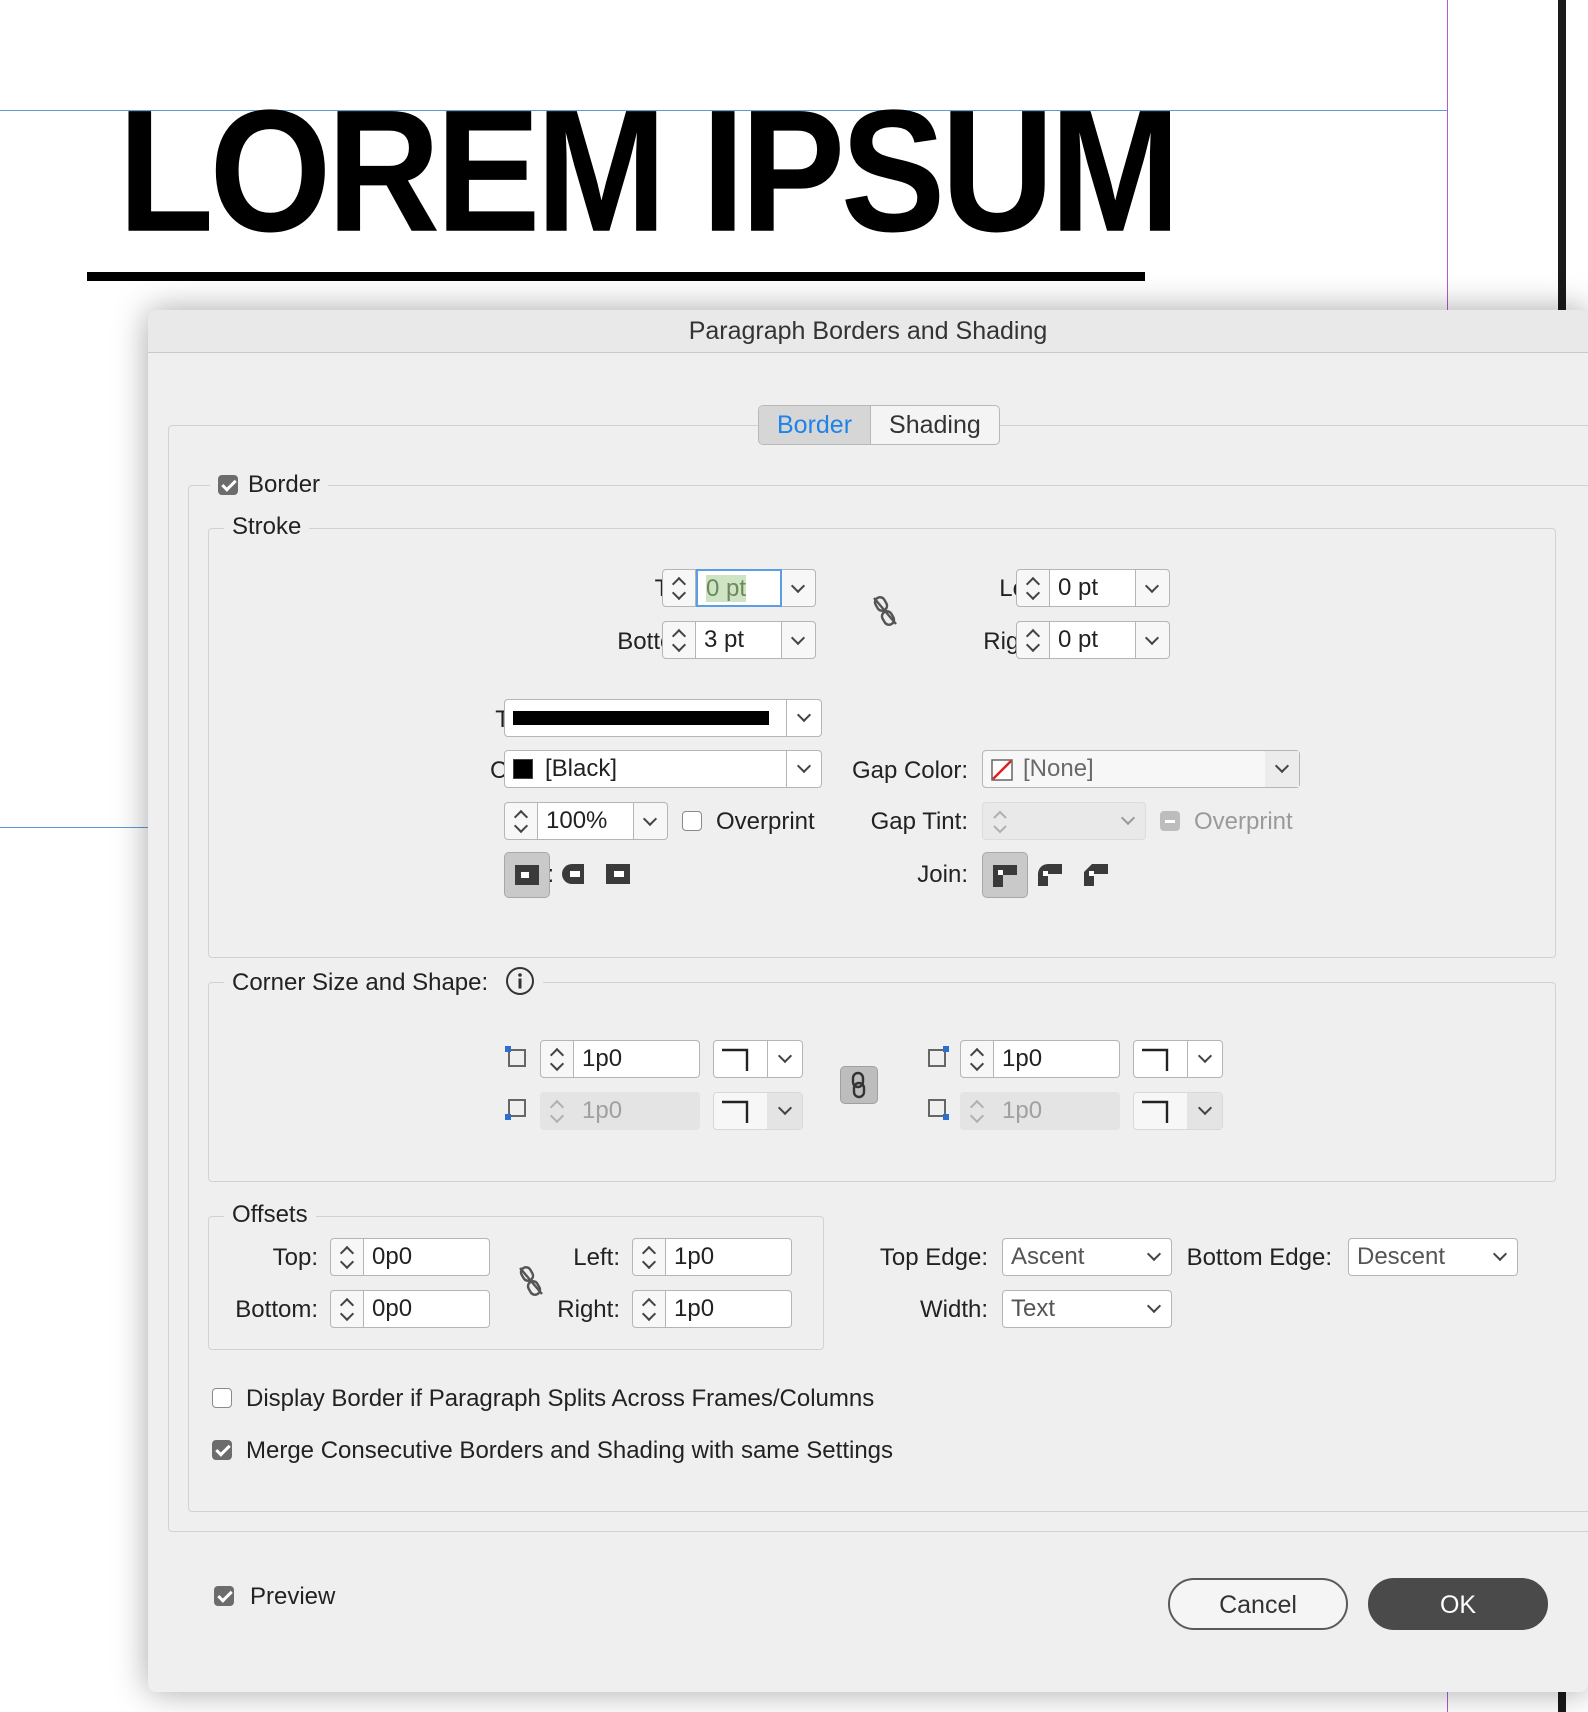 The width and height of the screenshot is (1588, 1712). I want to click on stroke-left-dropdown, so click(1153, 588).